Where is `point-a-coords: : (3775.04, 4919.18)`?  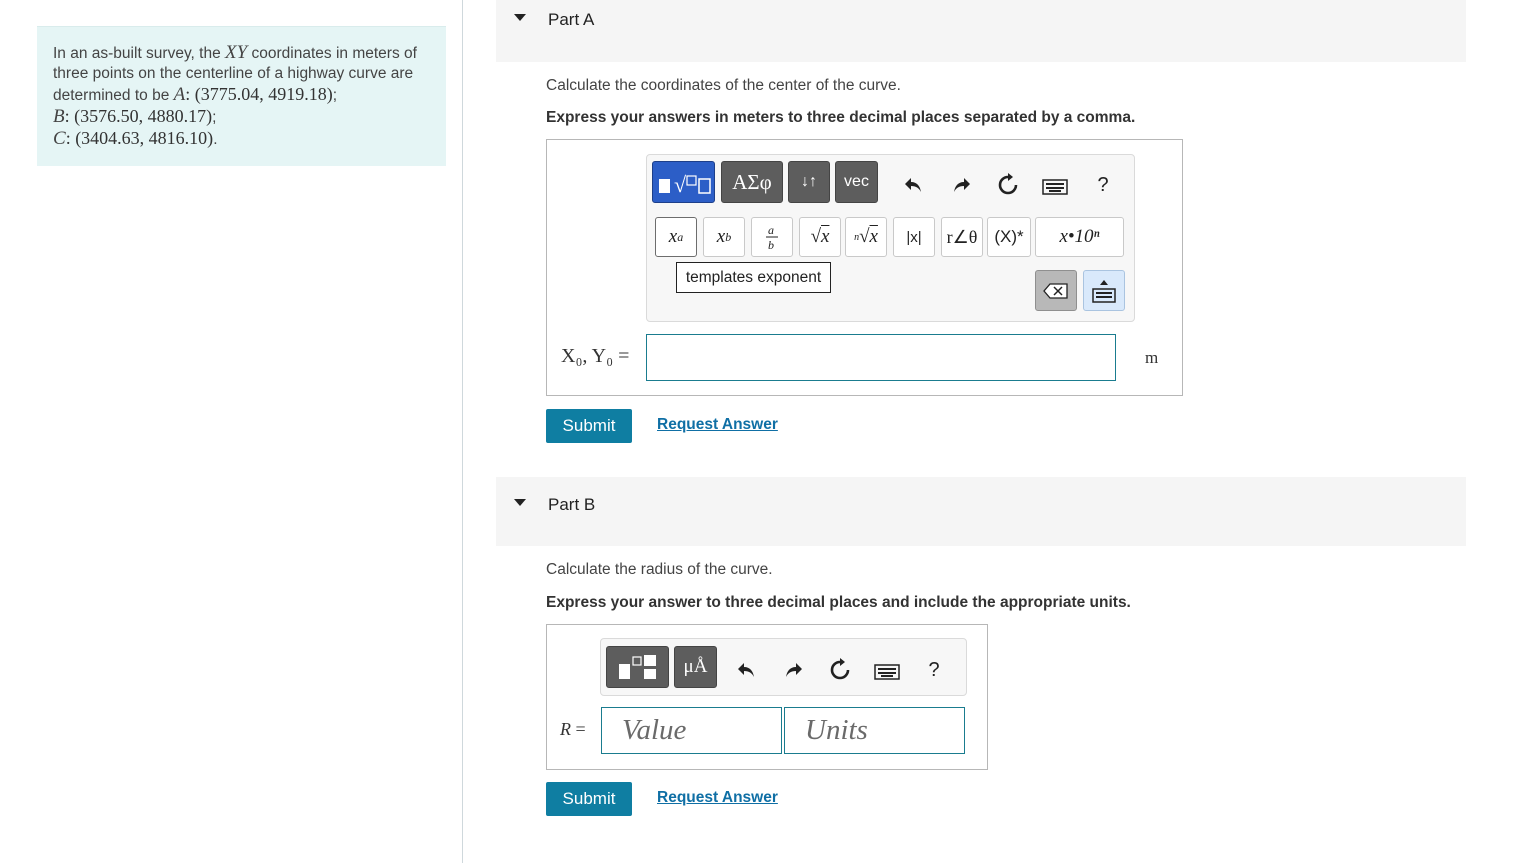
point-a-coords: : (3775.04, 4919.18) is located at coordinates (259, 94).